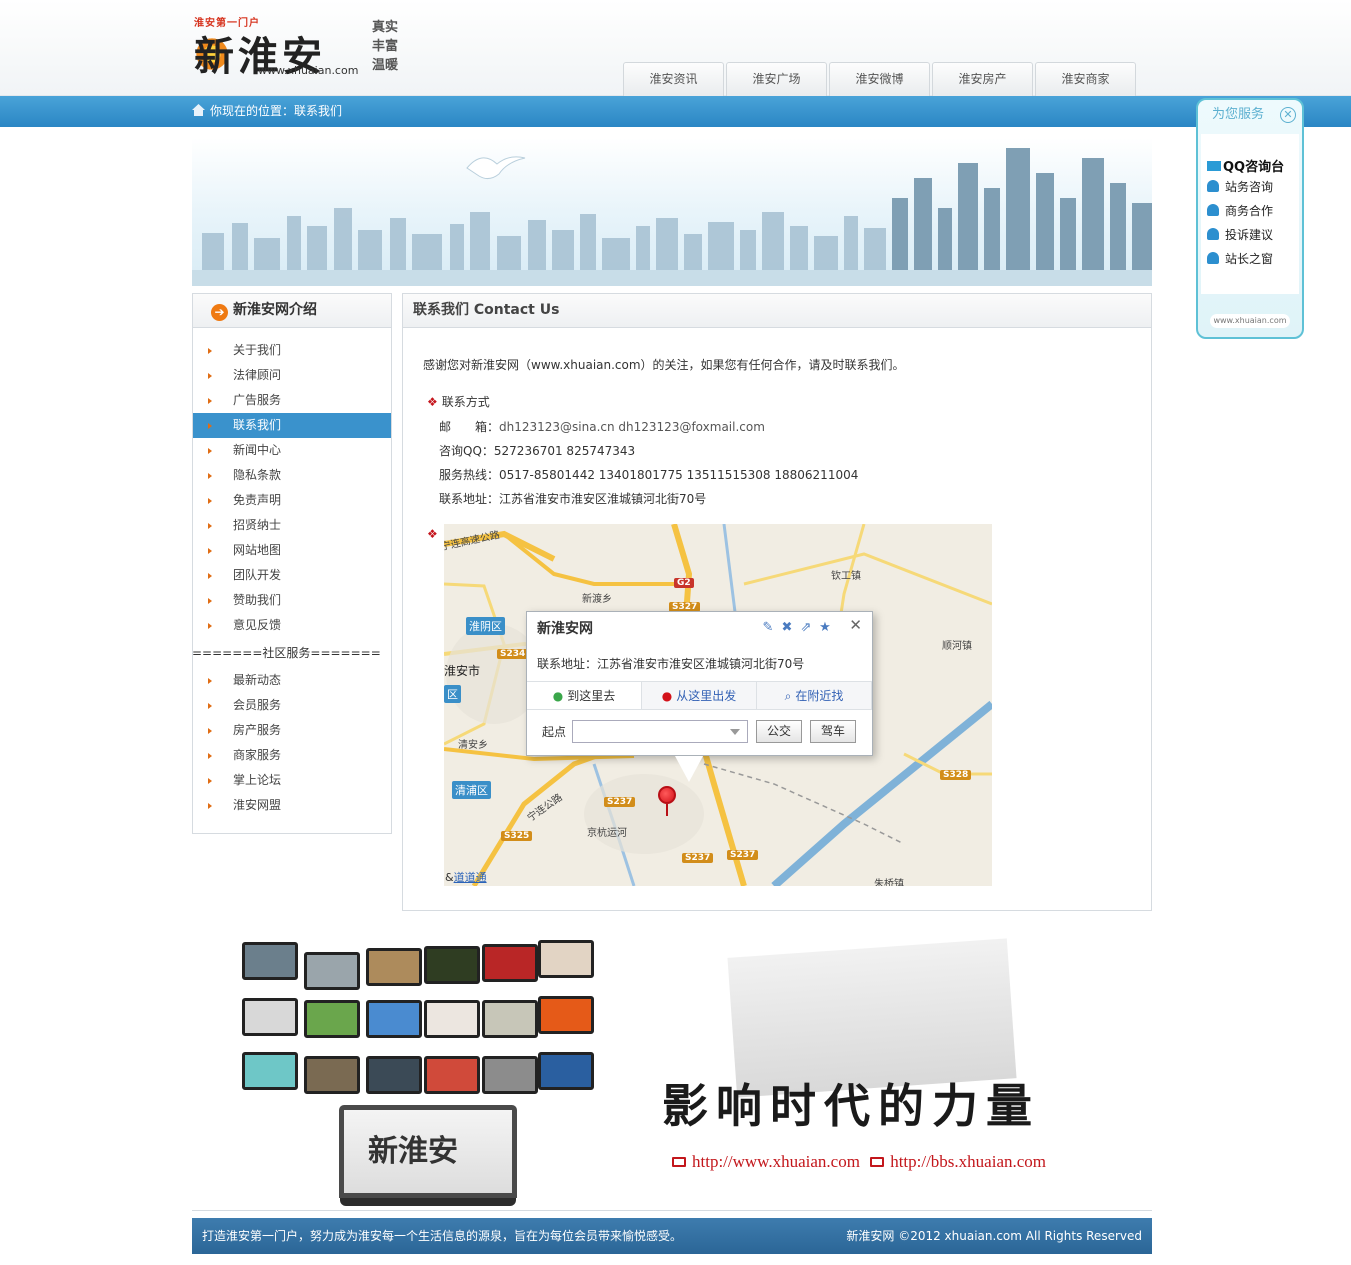  Describe the element at coordinates (776, 79) in the screenshot. I see `nav-tab-plaza: 淮安广场` at that location.